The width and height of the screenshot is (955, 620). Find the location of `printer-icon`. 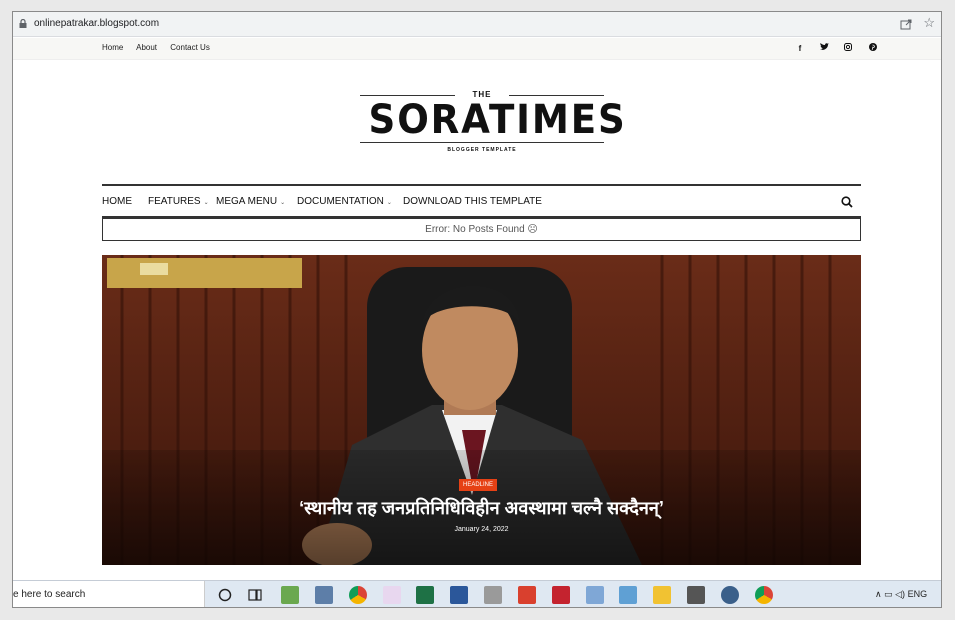

printer-icon is located at coordinates (696, 595).